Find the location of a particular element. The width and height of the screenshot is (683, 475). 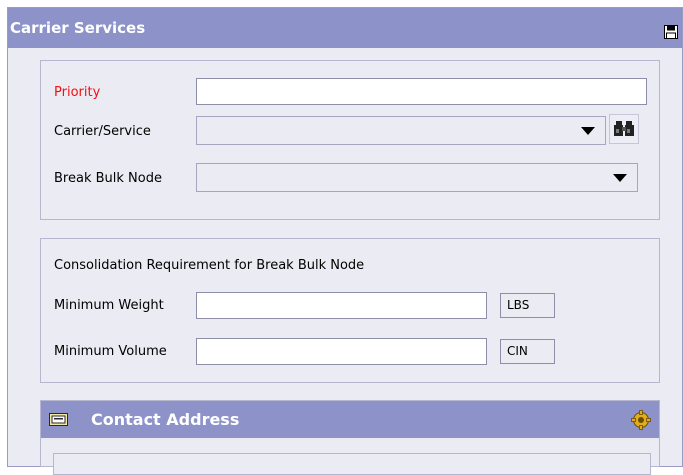

contact-address-body is located at coordinates (352, 464).